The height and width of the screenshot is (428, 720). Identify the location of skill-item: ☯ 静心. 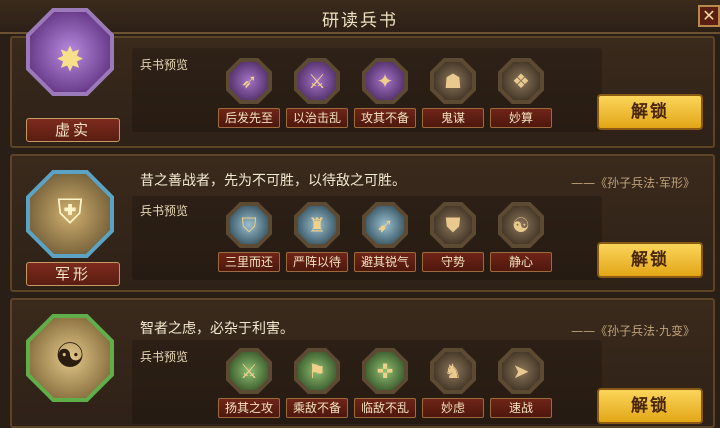
(521, 237).